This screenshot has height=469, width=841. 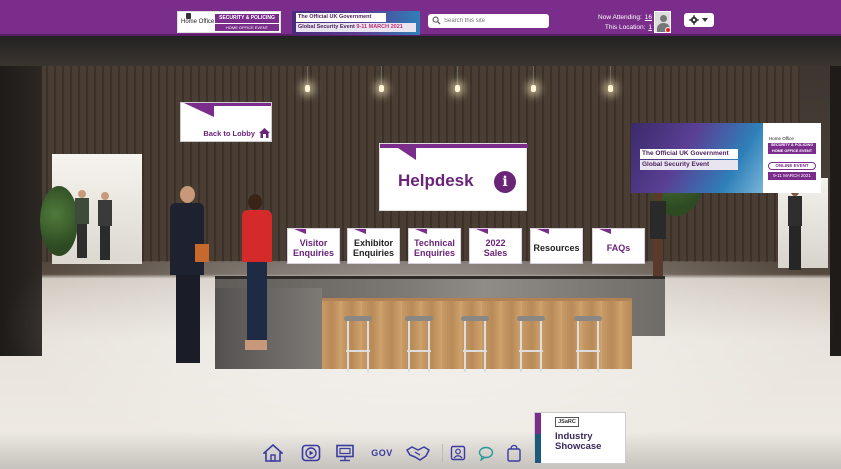 What do you see at coordinates (625, 27) in the screenshot?
I see `this-location-label: This Location:` at bounding box center [625, 27].